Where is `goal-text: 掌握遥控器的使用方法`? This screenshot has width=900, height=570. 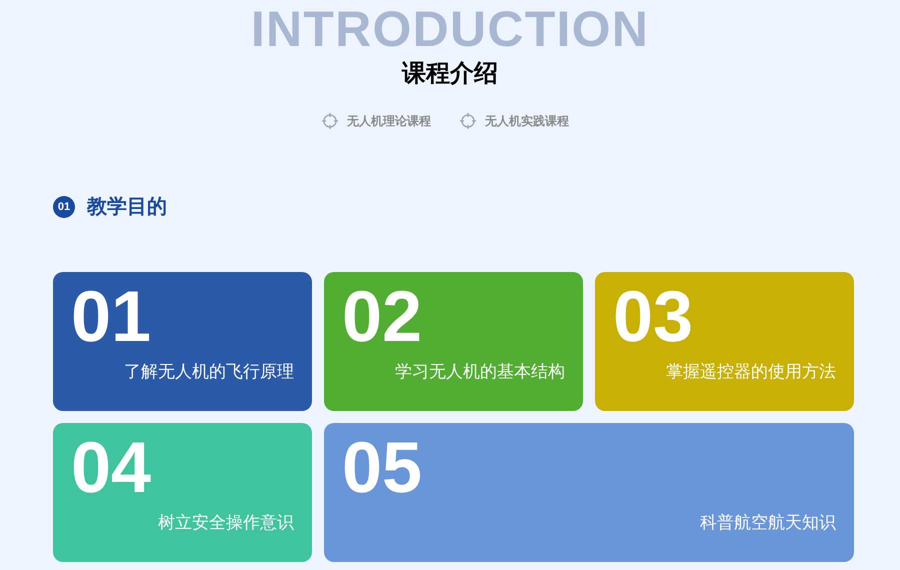
goal-text: 掌握遥控器的使用方法 is located at coordinates (751, 372).